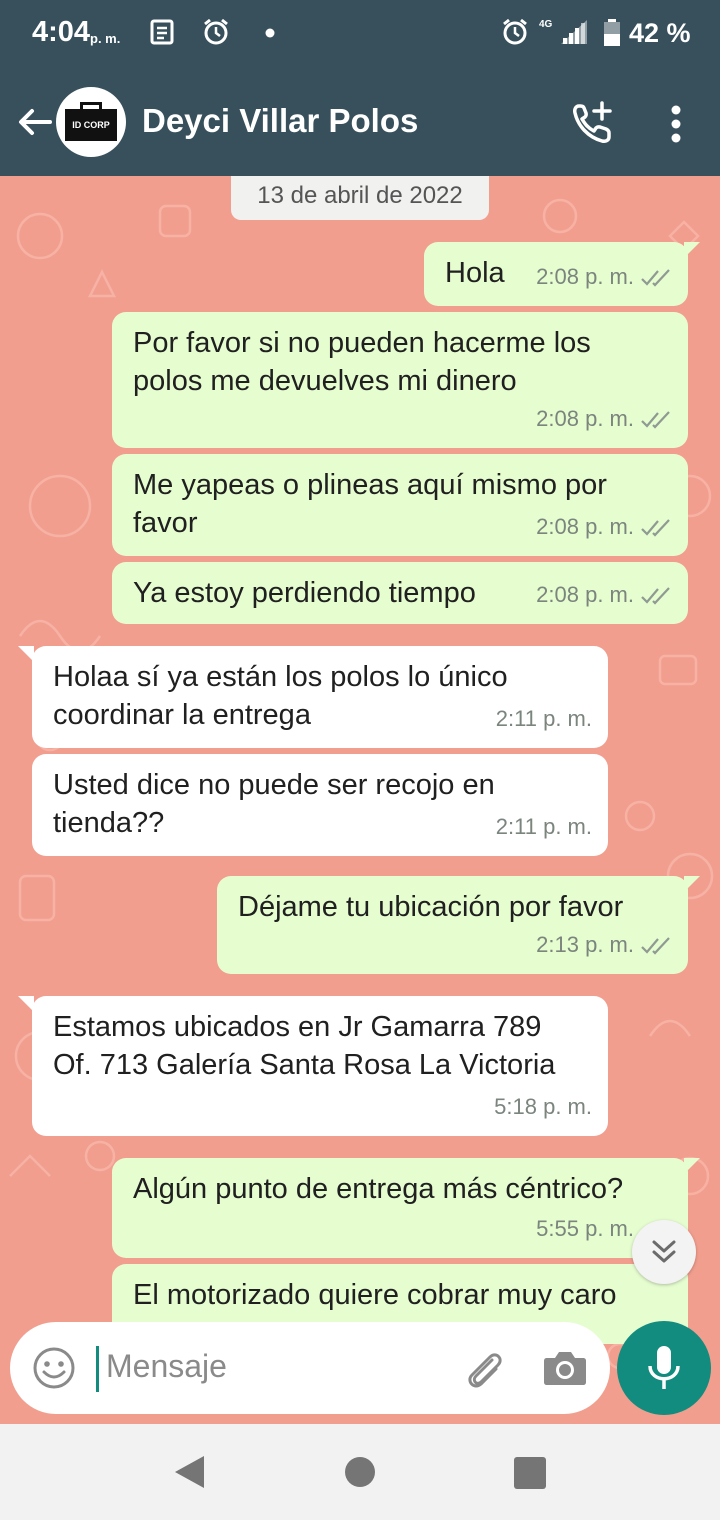 This screenshot has width=720, height=1520. Describe the element at coordinates (375, 1295) in the screenshot. I see `message-text: El motorizado quiere cobrar muy caro` at that location.